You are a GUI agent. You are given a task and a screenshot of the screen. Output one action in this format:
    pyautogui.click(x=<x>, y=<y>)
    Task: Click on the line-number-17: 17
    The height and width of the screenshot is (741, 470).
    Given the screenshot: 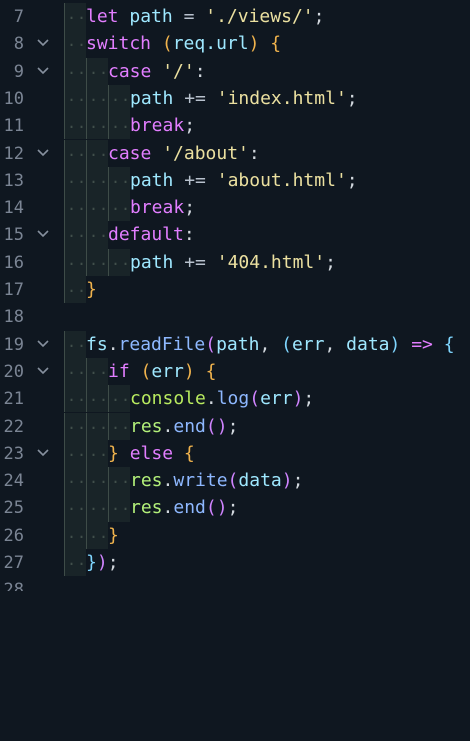 What is the action you would take?
    pyautogui.click(x=13, y=290)
    